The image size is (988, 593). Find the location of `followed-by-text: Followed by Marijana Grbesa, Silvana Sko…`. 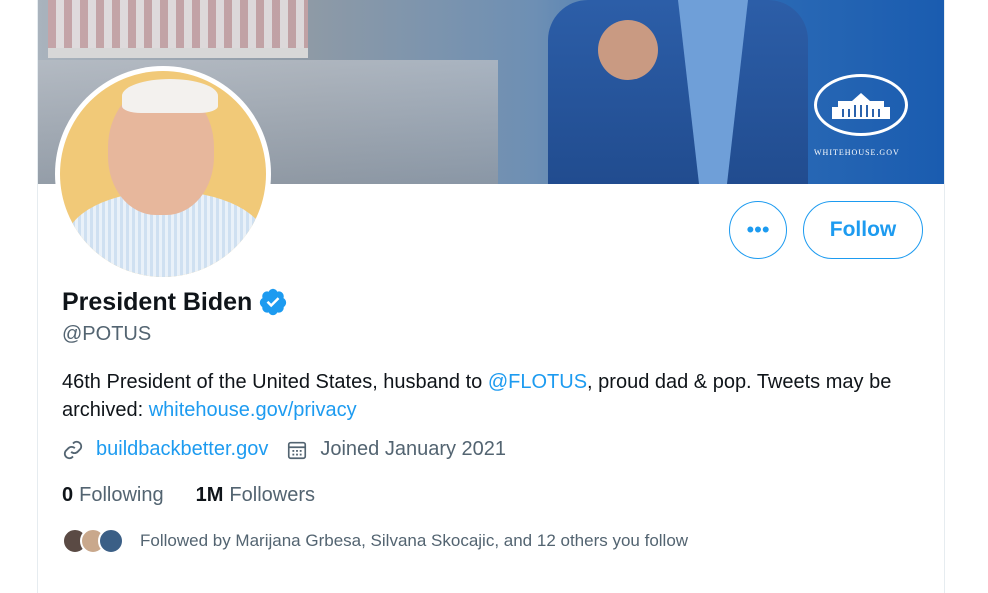

followed-by-text: Followed by Marijana Grbesa, Silvana Sko… is located at coordinates (414, 540).